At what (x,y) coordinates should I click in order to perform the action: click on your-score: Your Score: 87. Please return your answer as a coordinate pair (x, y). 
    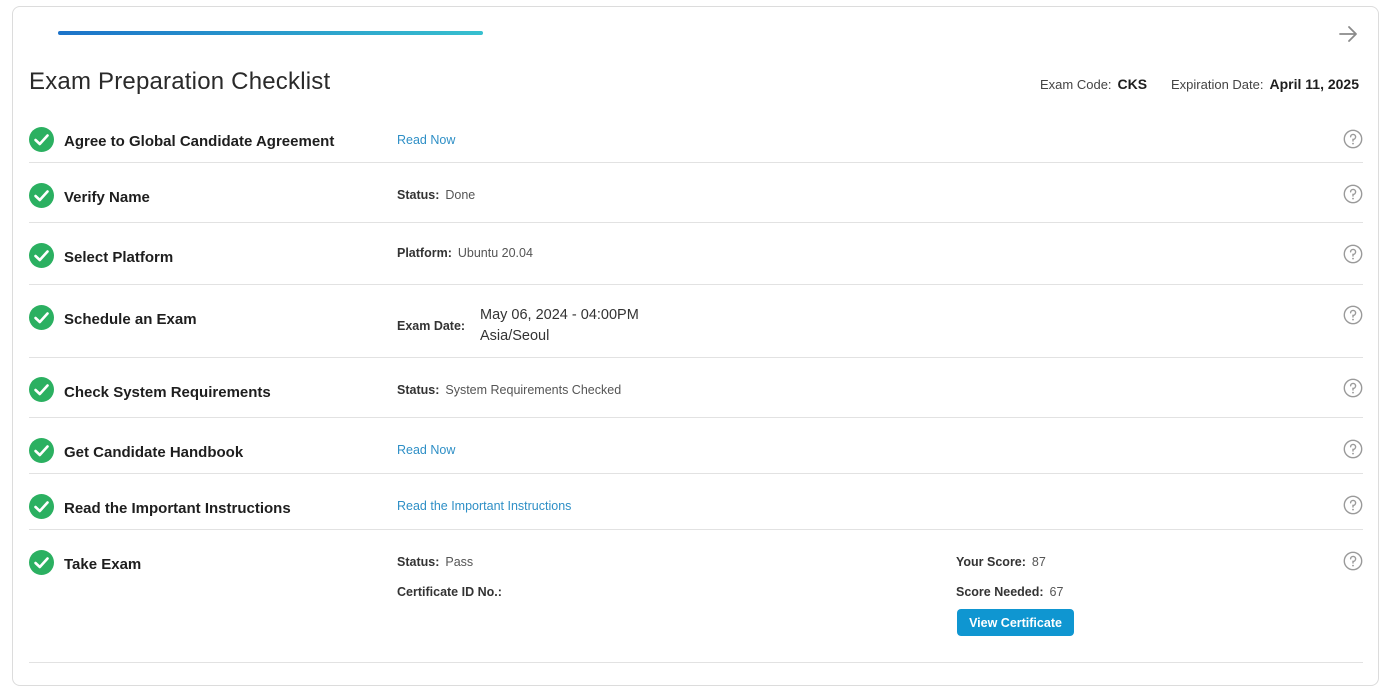
    Looking at the image, I should click on (1001, 562).